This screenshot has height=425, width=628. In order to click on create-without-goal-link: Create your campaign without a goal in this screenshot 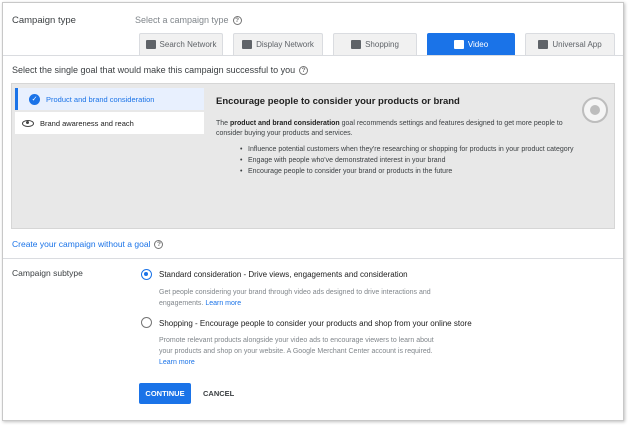, I will do `click(81, 244)`.